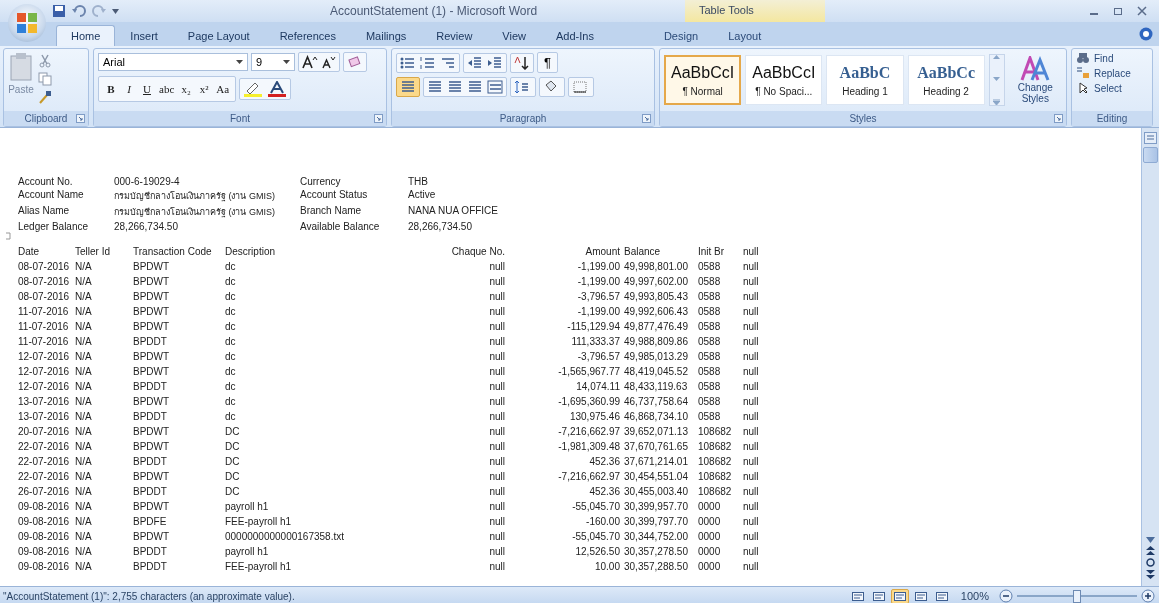 This screenshot has height=603, width=1159. Describe the element at coordinates (45, 61) in the screenshot. I see `cut-icon` at that location.